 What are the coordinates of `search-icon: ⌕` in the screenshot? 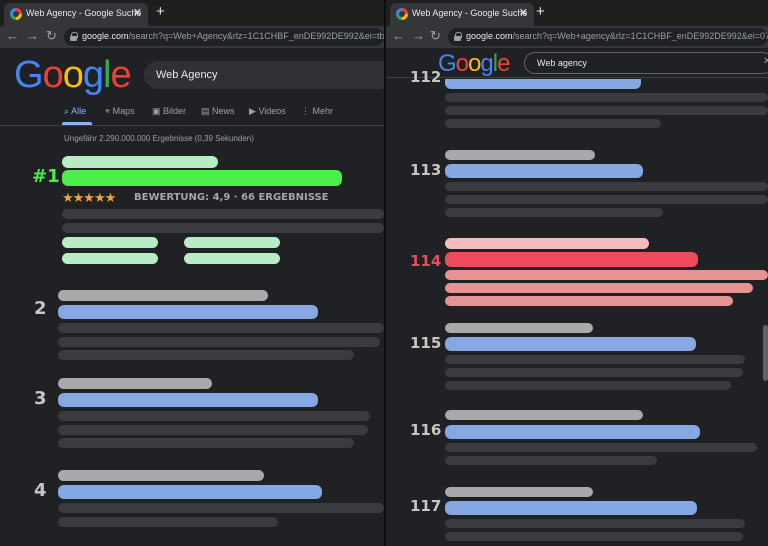 It's located at (67, 111).